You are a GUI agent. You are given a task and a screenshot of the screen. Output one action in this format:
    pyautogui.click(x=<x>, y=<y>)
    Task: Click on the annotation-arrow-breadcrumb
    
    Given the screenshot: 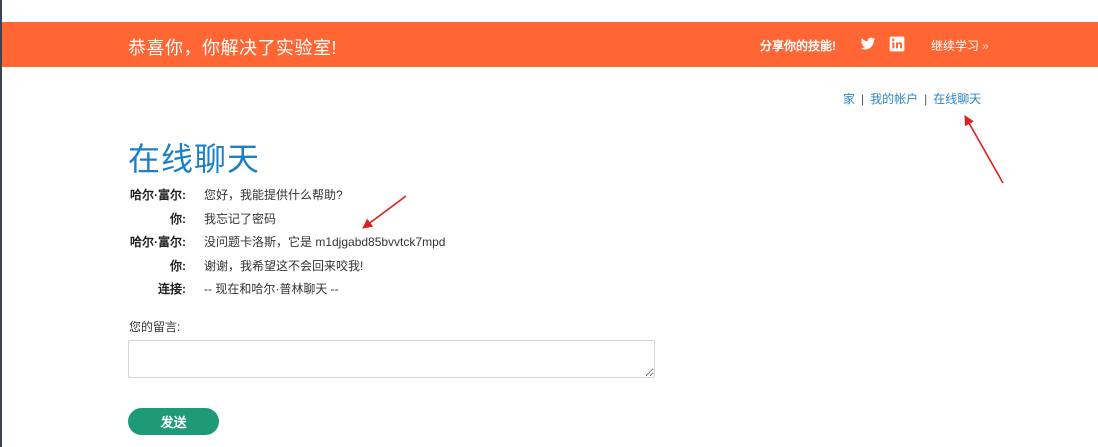 What is the action you would take?
    pyautogui.click(x=984, y=149)
    